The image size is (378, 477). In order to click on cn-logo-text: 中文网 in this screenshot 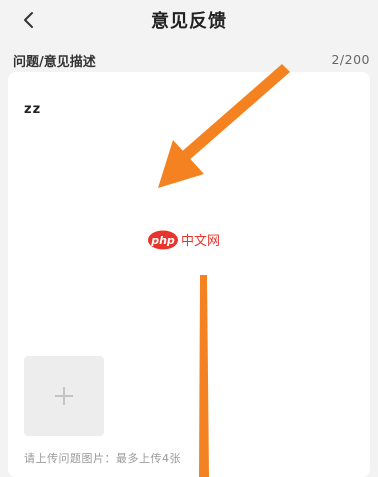, I will do `click(200, 241)`.